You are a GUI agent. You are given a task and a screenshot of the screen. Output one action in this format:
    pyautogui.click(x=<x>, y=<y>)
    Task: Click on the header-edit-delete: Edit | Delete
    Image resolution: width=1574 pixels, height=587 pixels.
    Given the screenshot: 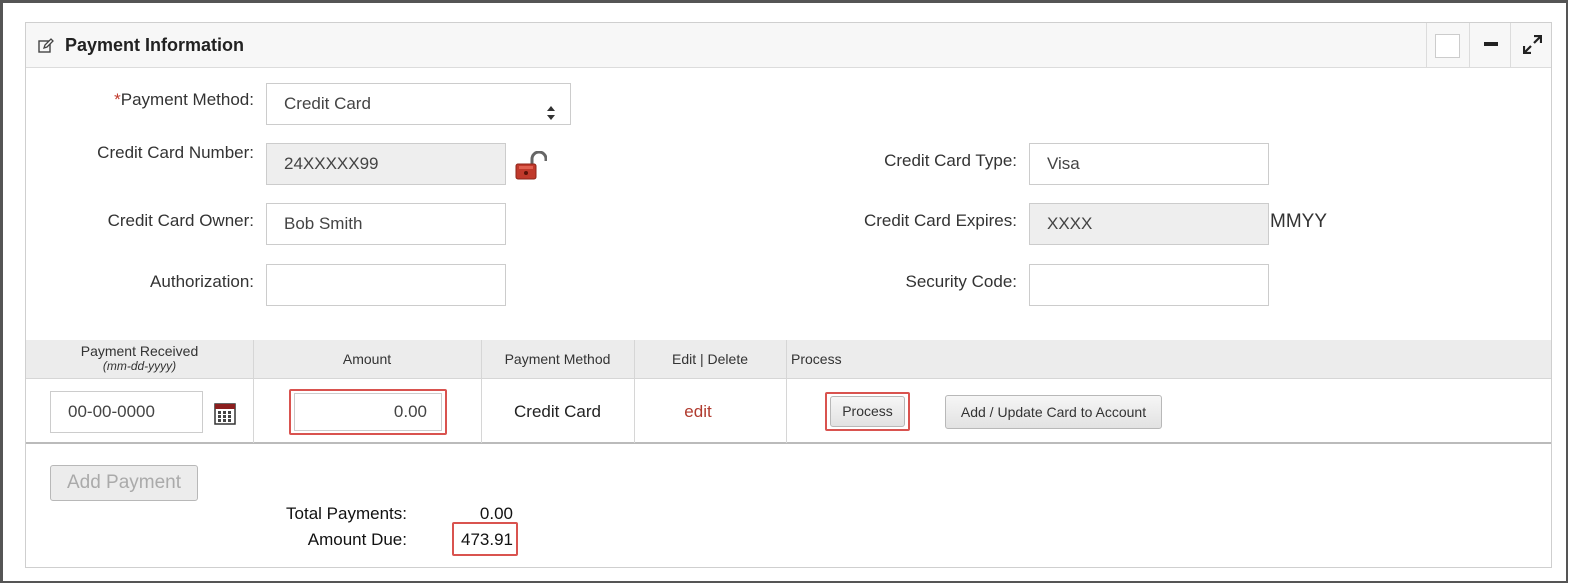 What is the action you would take?
    pyautogui.click(x=709, y=359)
    